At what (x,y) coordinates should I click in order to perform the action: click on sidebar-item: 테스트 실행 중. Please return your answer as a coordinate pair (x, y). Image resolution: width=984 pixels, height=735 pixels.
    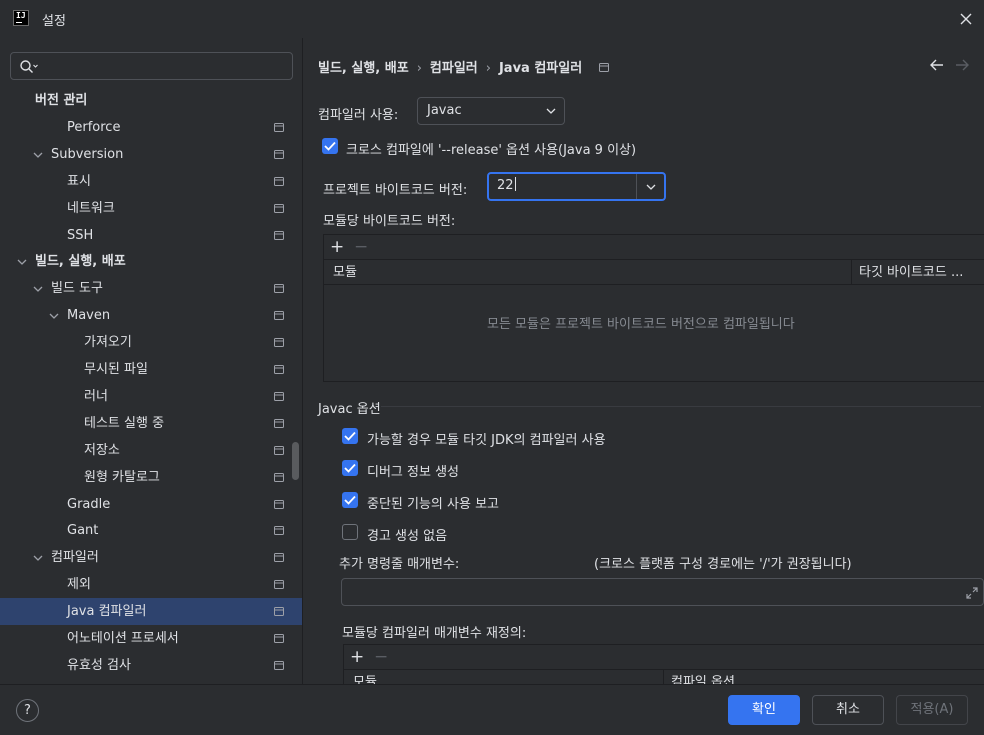
    Looking at the image, I should click on (151, 423).